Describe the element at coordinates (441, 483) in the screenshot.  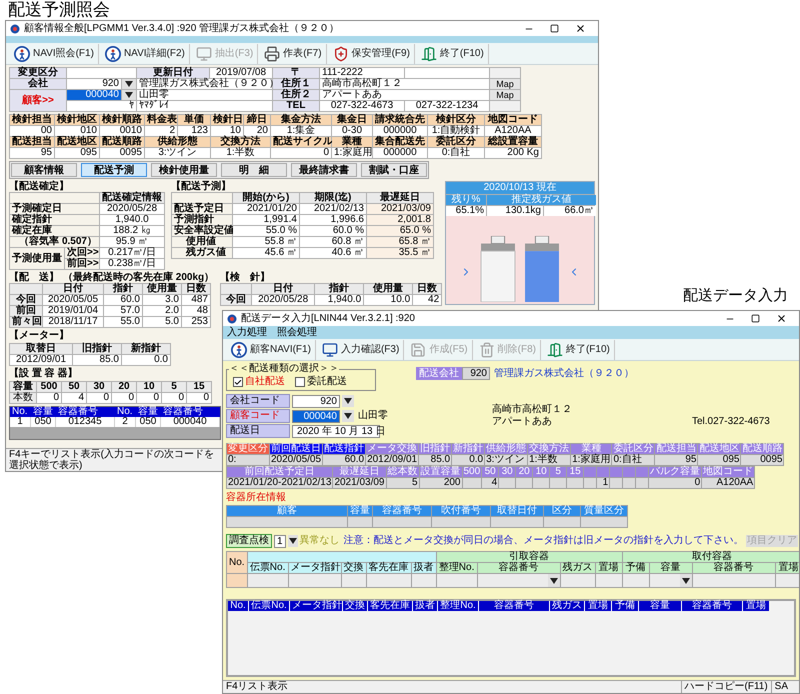
I see `table-cell: 200` at that location.